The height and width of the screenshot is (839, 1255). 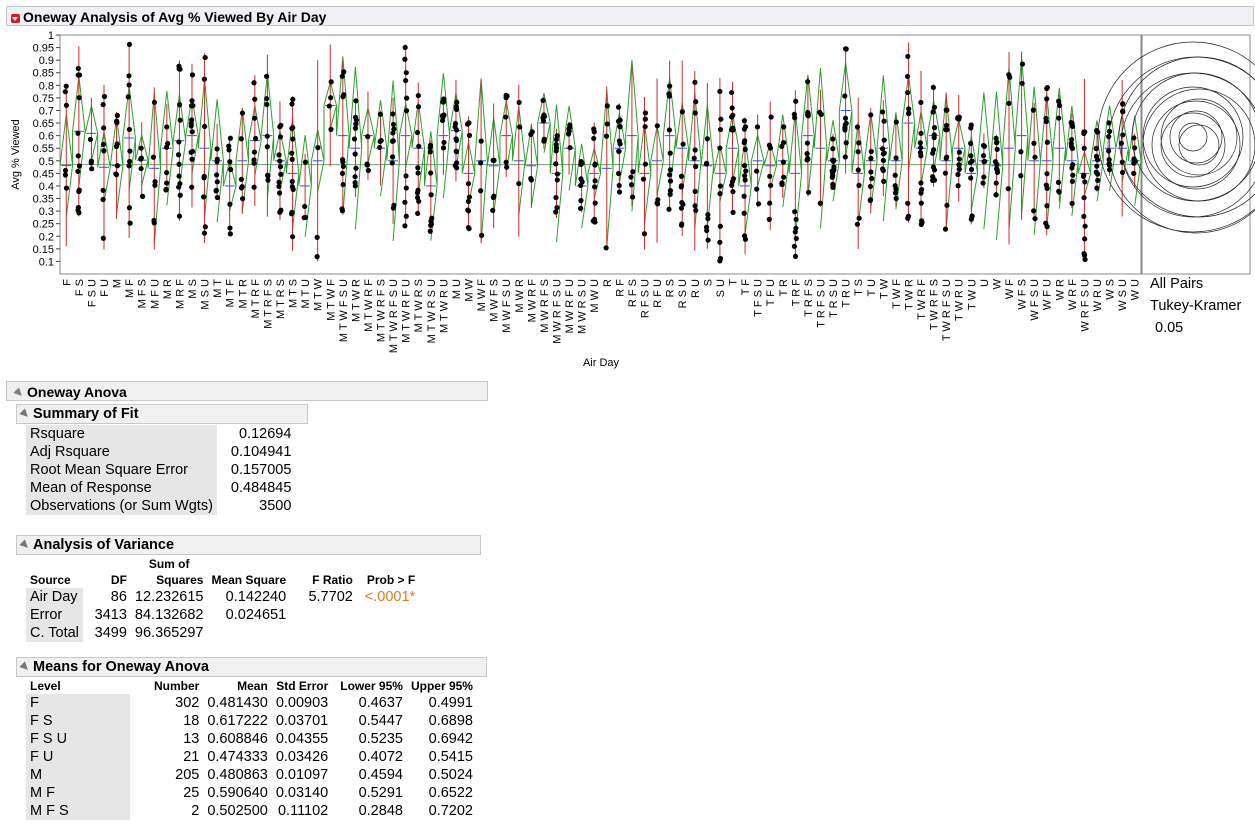 What do you see at coordinates (251, 667) in the screenshot?
I see `means-header: Means for Oneway Anova` at bounding box center [251, 667].